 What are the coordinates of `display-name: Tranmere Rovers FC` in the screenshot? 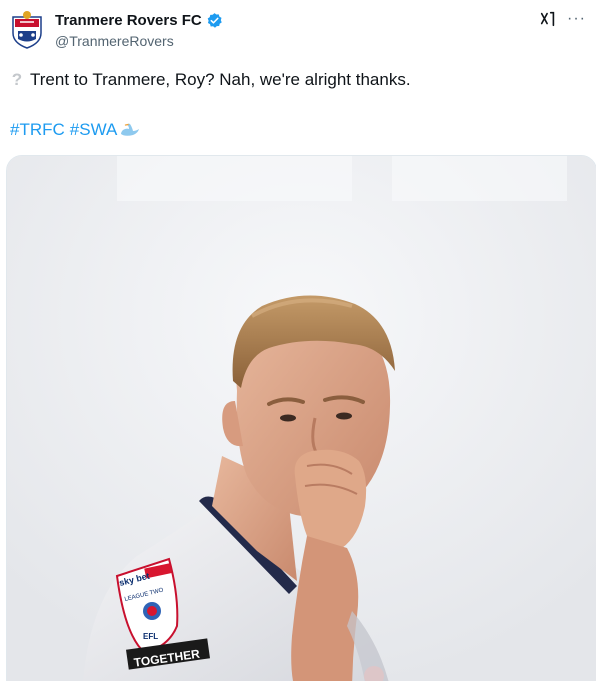 It's located at (128, 20).